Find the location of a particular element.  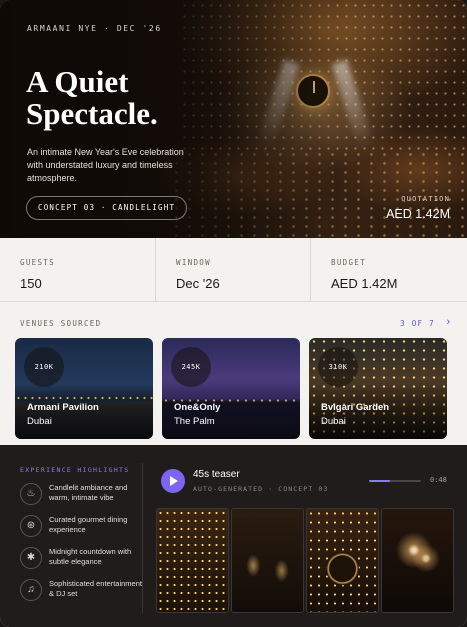

highlight-text: Midnight countdown with subtle elegance is located at coordinates (90, 556).